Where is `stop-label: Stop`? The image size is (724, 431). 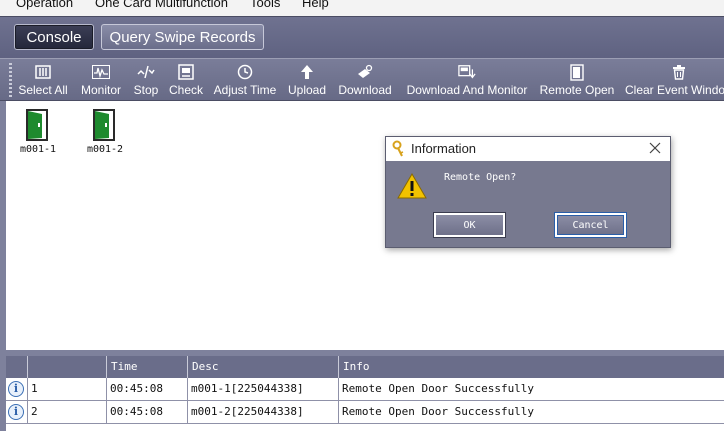
stop-label: Stop is located at coordinates (146, 90).